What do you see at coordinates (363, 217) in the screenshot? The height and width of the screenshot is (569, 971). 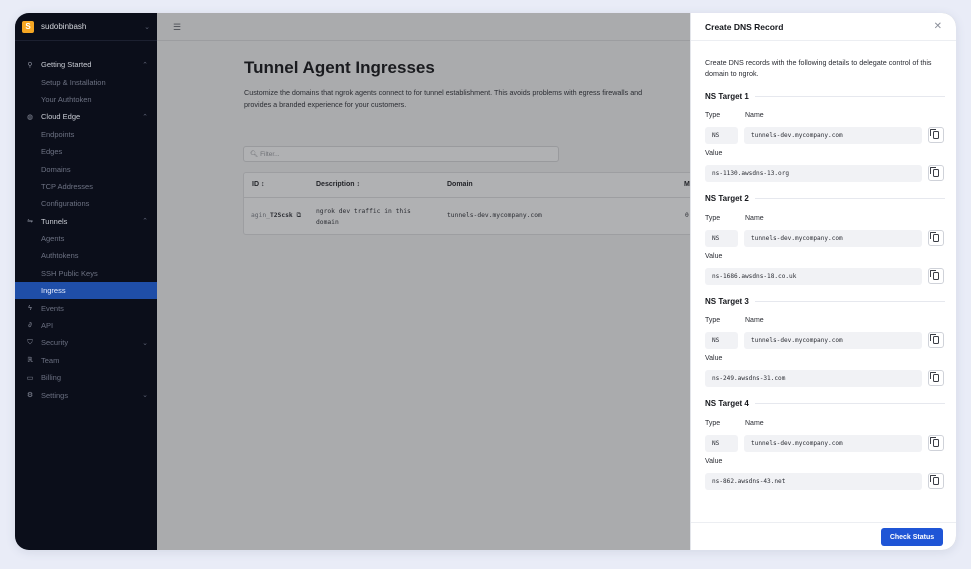 I see `row-description: ngrok dev traffic in this domain` at bounding box center [363, 217].